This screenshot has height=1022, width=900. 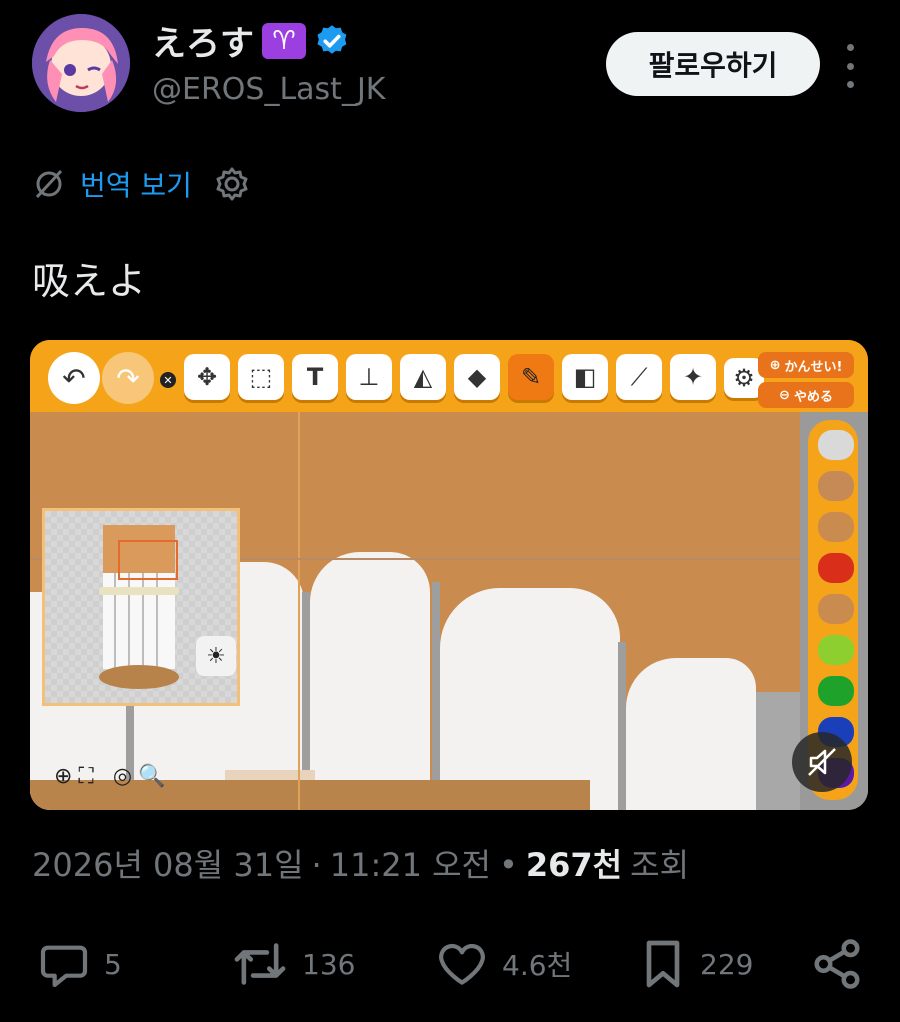 I want to click on plus-icon: ⊕, so click(x=775, y=365).